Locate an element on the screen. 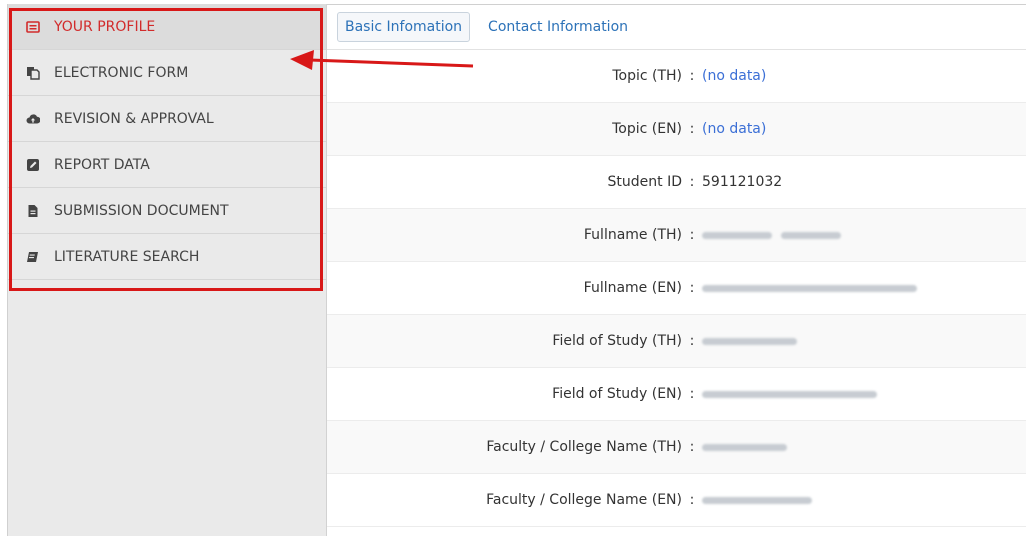  sidebar-item-label: REPORT DATA is located at coordinates (102, 164).